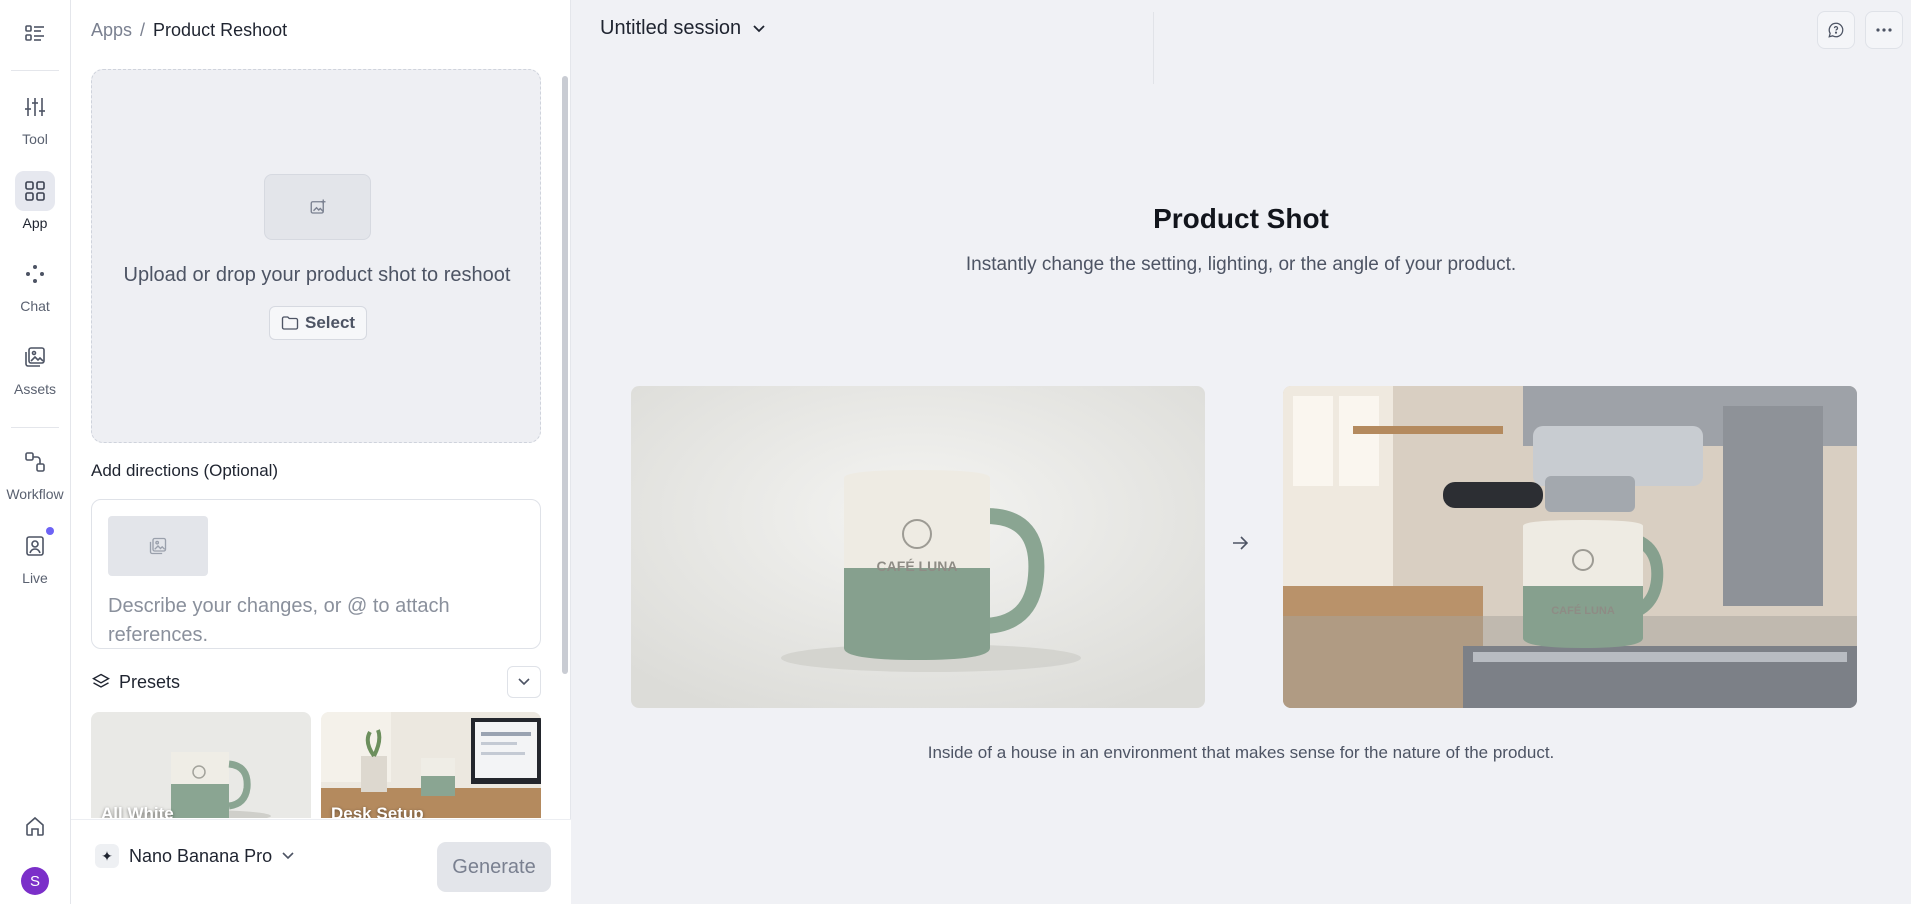 The height and width of the screenshot is (904, 1911). I want to click on preset-label: Desk Setup, so click(377, 811).